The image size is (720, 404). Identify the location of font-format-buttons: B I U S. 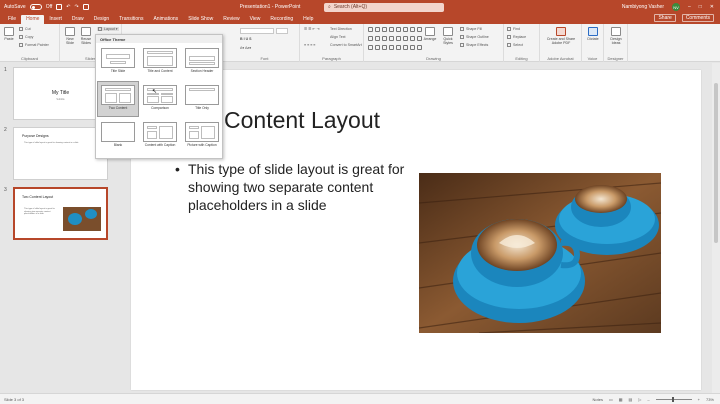
(246, 39).